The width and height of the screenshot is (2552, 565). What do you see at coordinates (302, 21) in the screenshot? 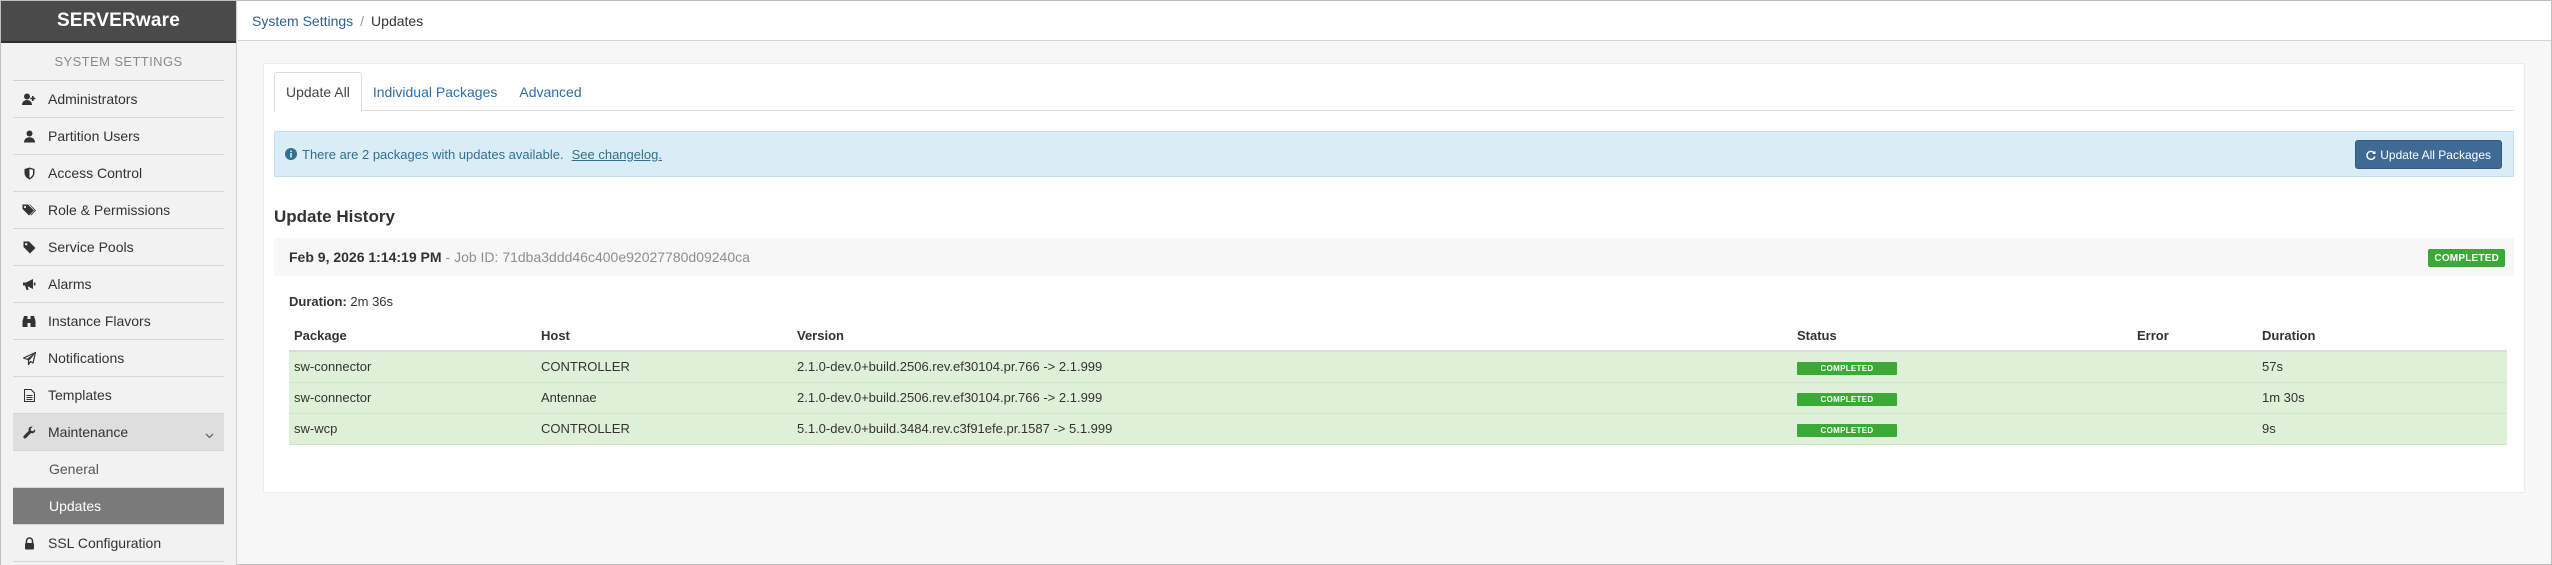
I see `breadcrumb-system-settings: System Settings` at bounding box center [302, 21].